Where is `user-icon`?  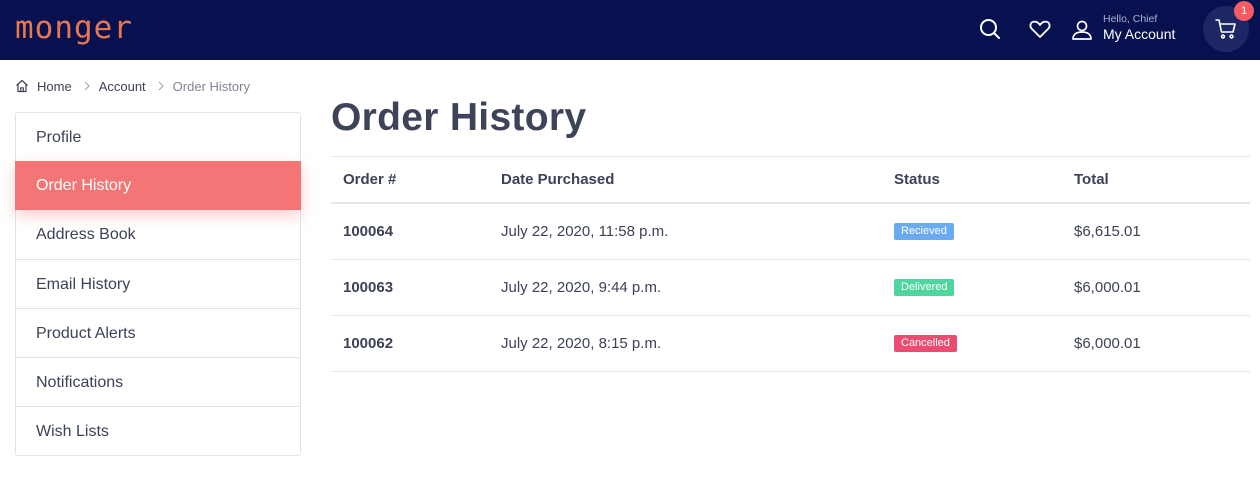 user-icon is located at coordinates (1082, 30).